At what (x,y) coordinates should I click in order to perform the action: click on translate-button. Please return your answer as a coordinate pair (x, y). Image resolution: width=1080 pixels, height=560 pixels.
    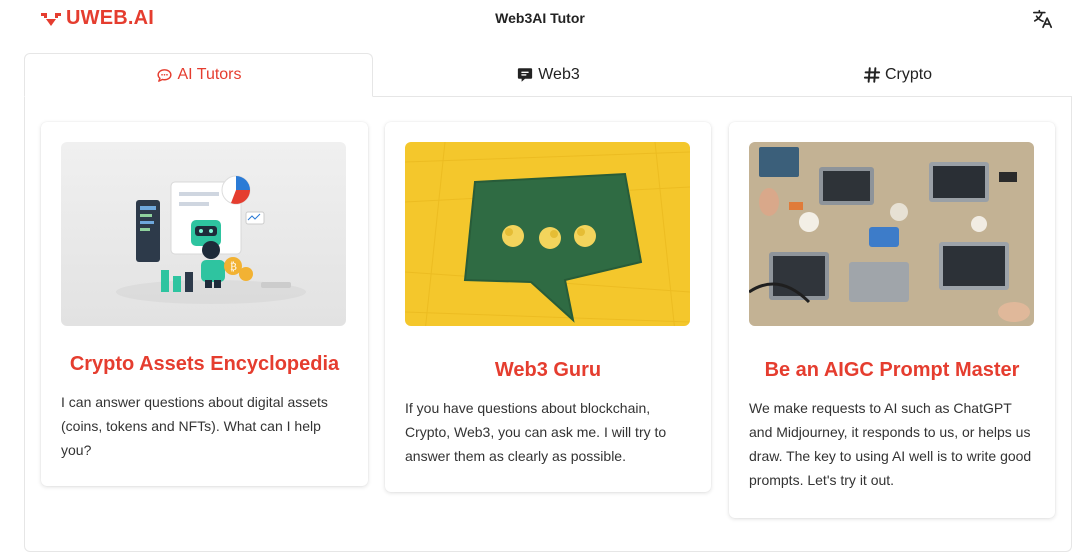
    Looking at the image, I should click on (1043, 19).